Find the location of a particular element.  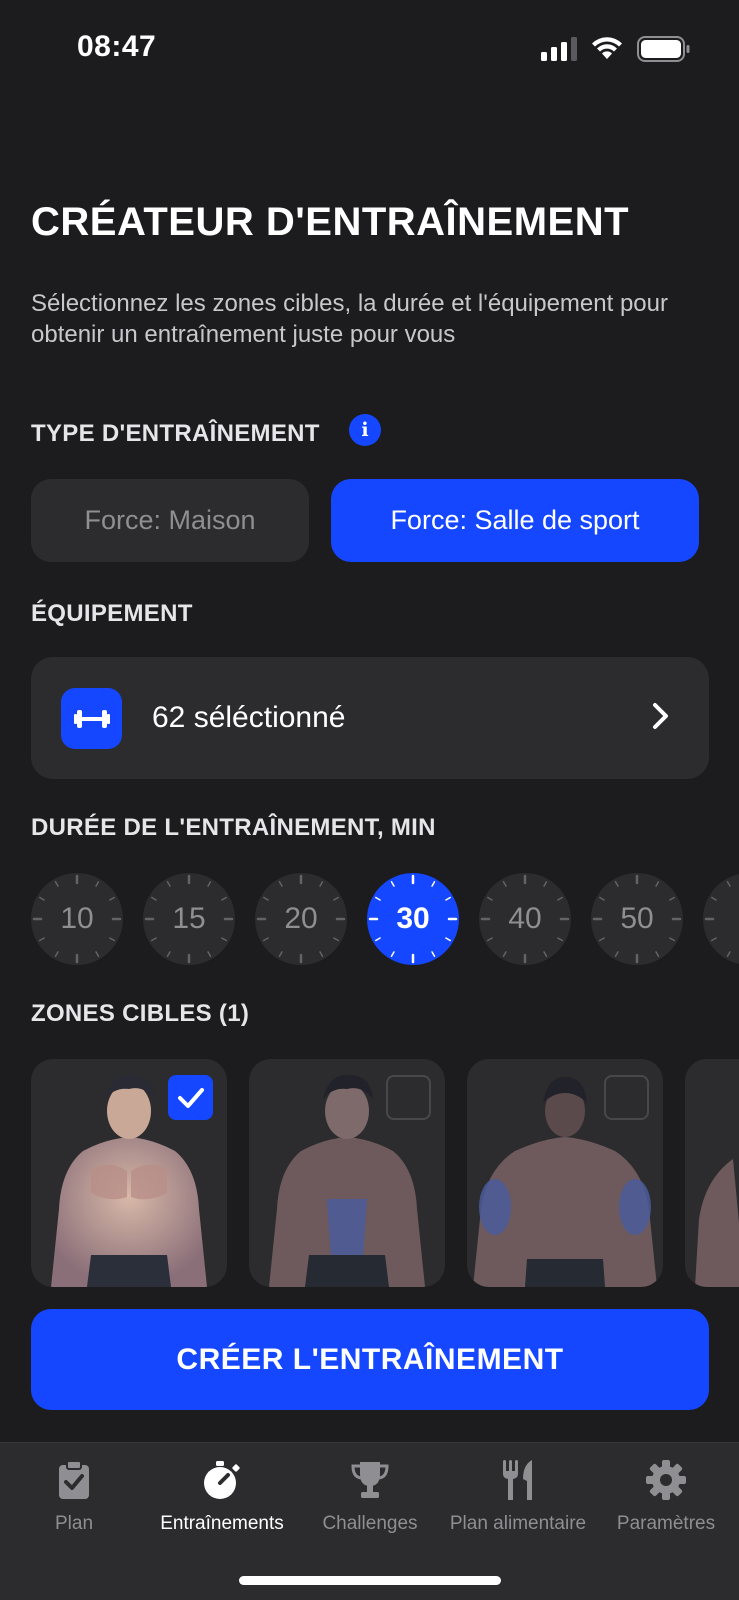

tab-meal-plan: Plan alimentaire is located at coordinates (518, 1502).